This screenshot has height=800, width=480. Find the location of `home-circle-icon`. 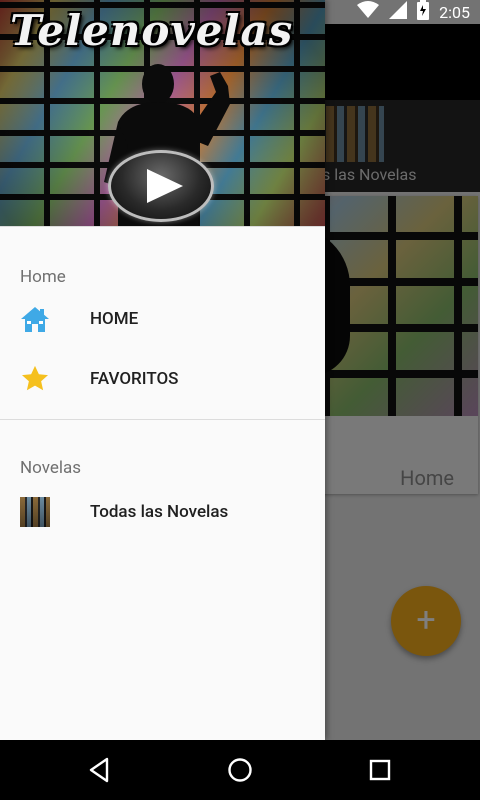

home-circle-icon is located at coordinates (240, 770).